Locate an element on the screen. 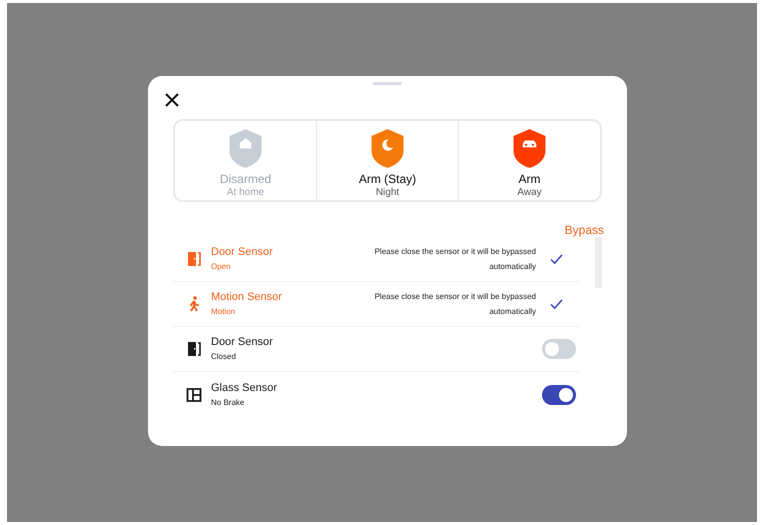 The width and height of the screenshot is (763, 525). close-button is located at coordinates (172, 100).